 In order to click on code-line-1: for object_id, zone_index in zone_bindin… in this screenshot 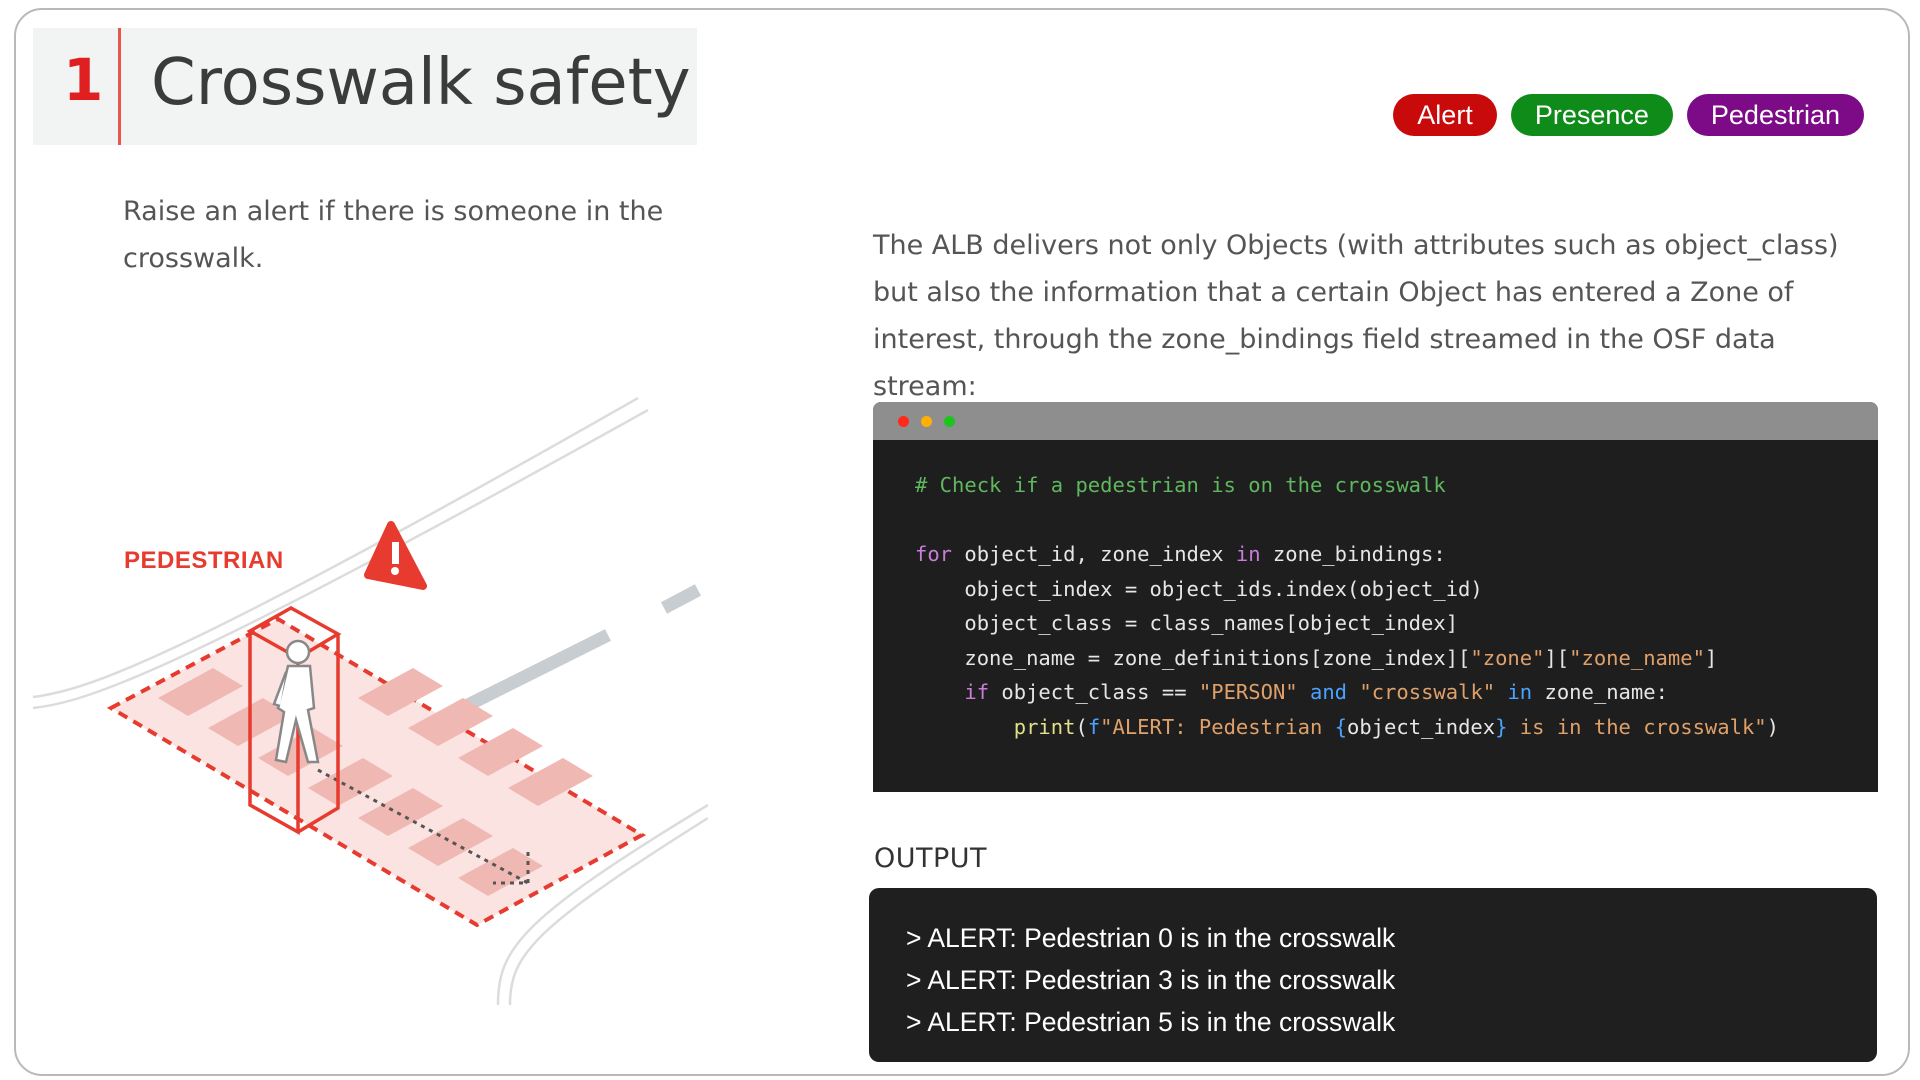, I will do `click(1180, 554)`.